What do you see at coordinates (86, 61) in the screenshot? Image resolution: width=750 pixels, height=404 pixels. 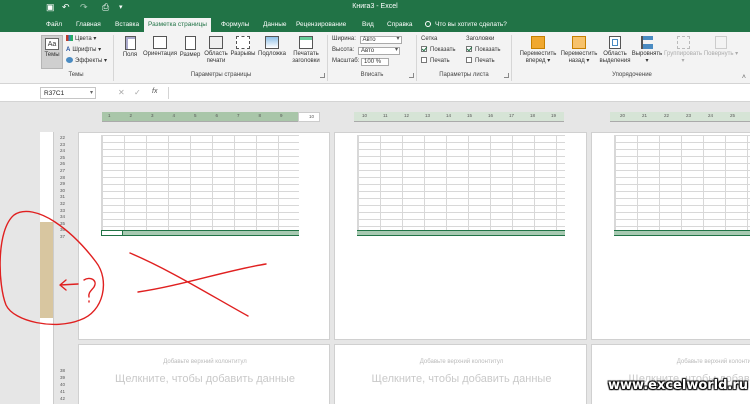 I see `effects-button: Эффекты ▾` at bounding box center [86, 61].